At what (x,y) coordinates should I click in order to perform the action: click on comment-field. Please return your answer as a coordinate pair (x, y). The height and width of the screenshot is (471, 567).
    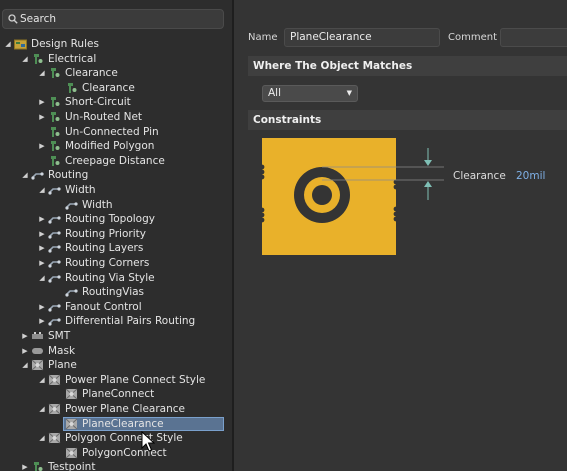
    Looking at the image, I should click on (533, 37).